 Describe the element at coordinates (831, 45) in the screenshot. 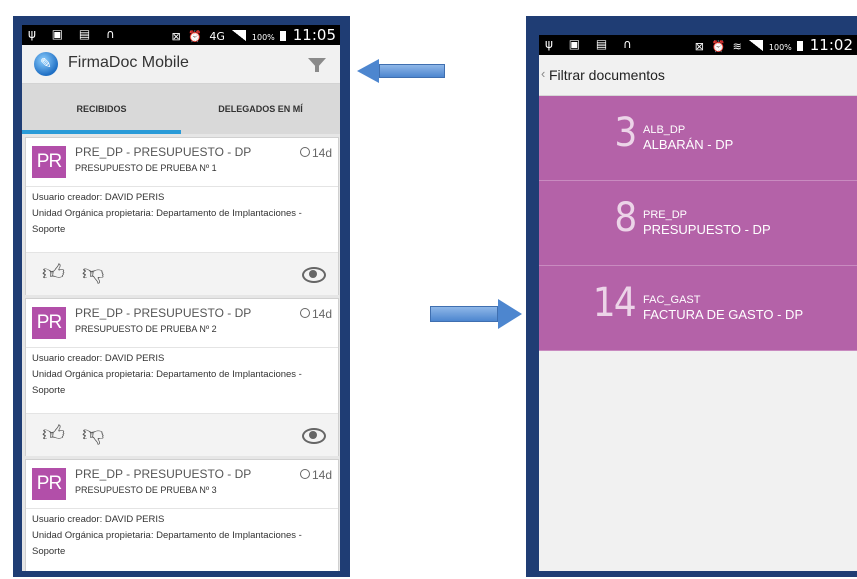

I see `status-time: 11:02` at that location.